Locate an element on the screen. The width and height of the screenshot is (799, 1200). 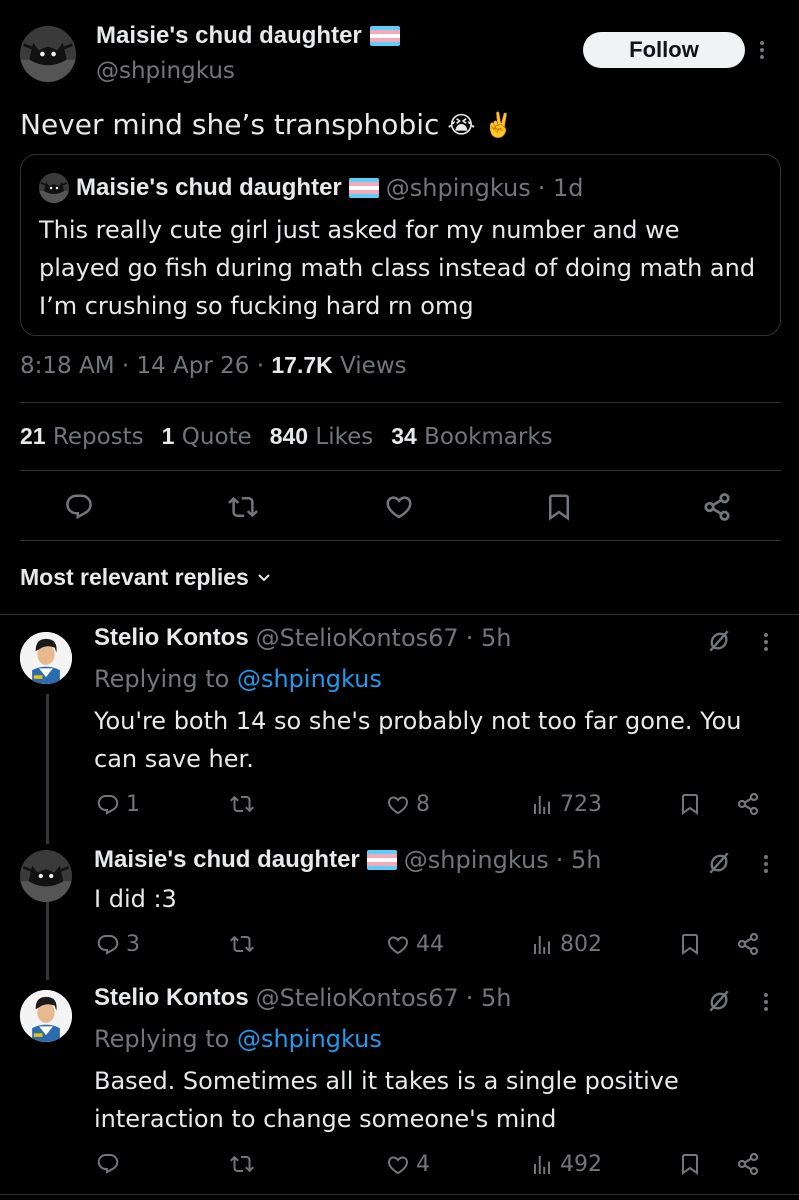
quote-author-avatar is located at coordinates (54, 188).